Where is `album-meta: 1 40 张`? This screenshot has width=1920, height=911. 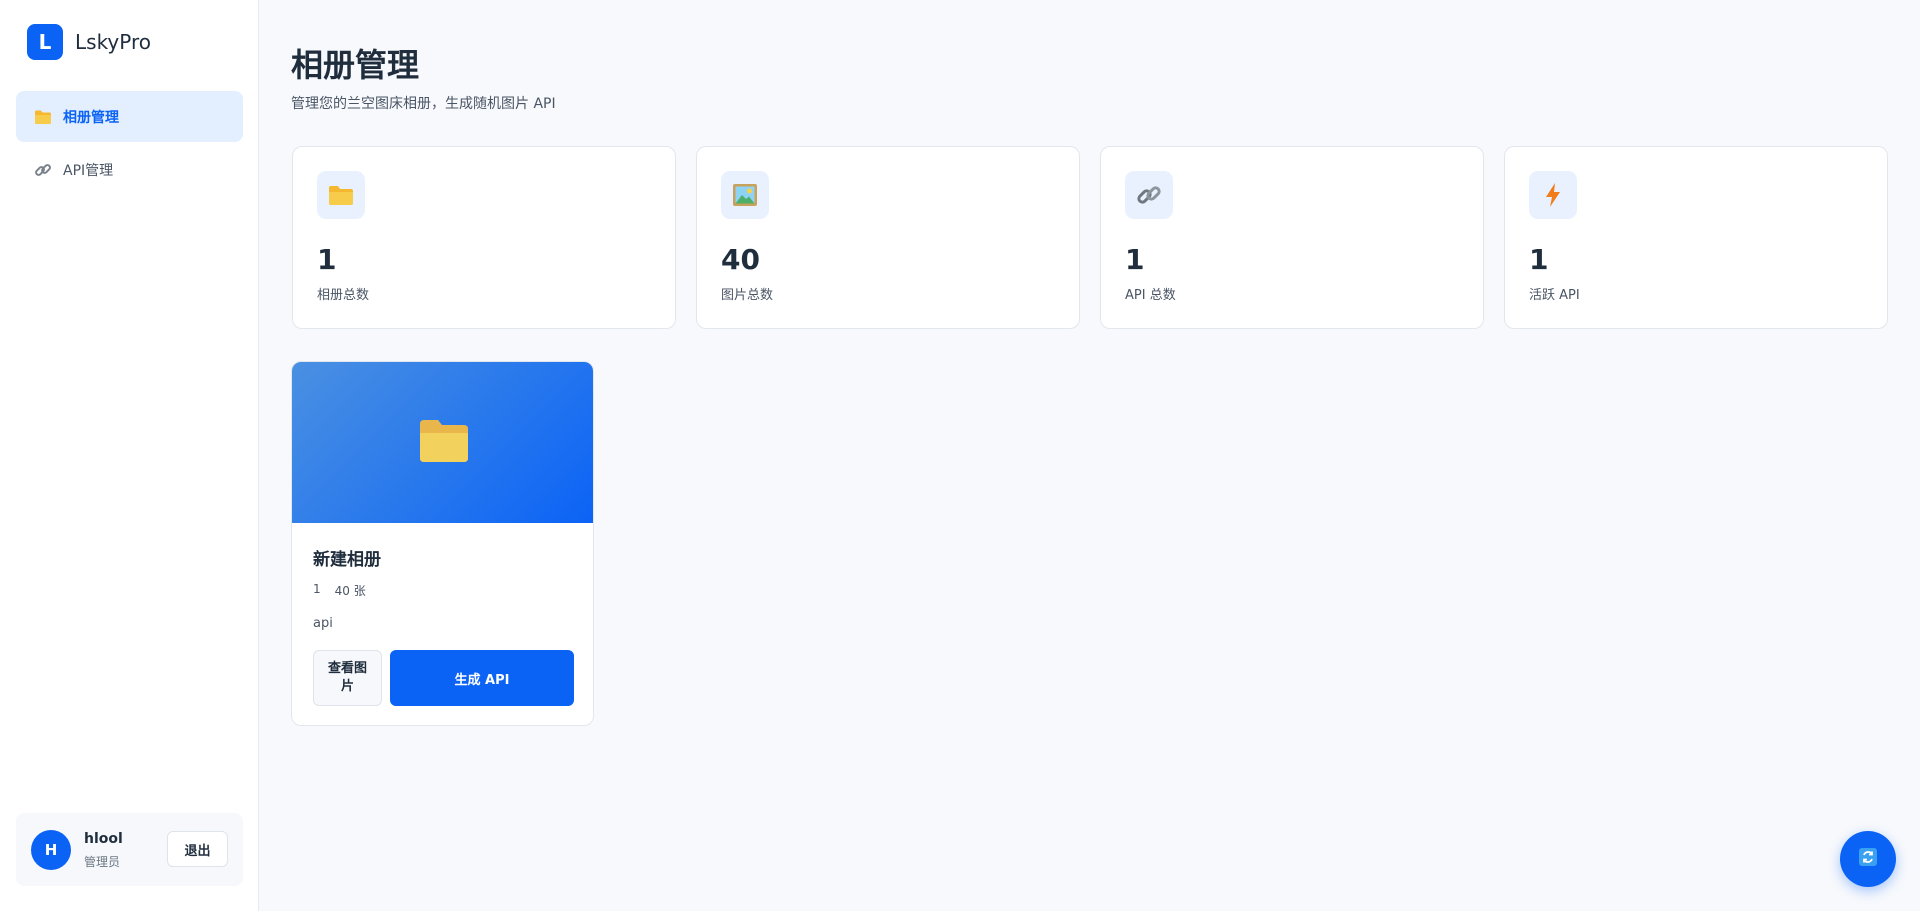 album-meta: 1 40 张 is located at coordinates (339, 590).